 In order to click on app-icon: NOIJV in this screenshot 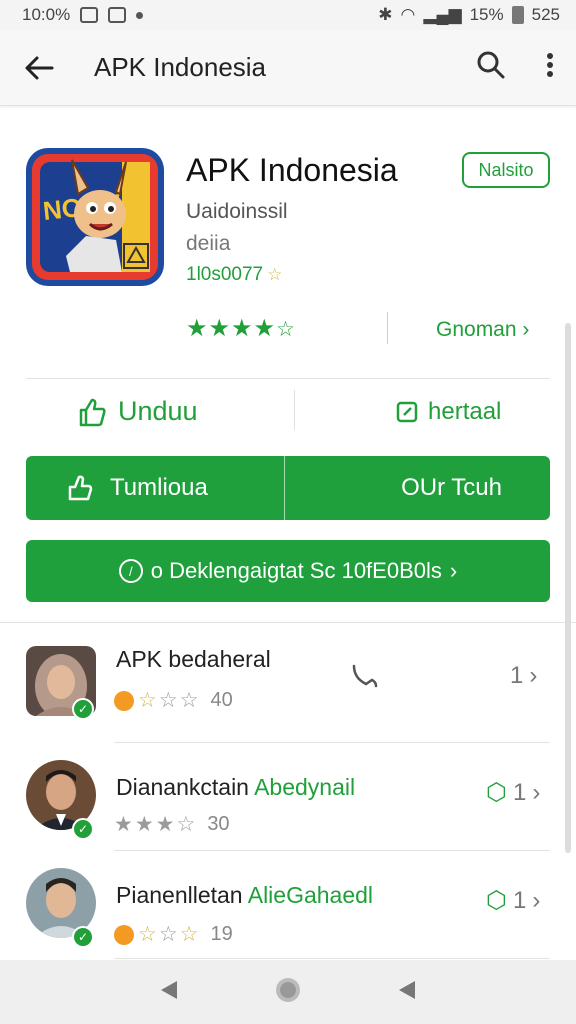, I will do `click(95, 217)`.